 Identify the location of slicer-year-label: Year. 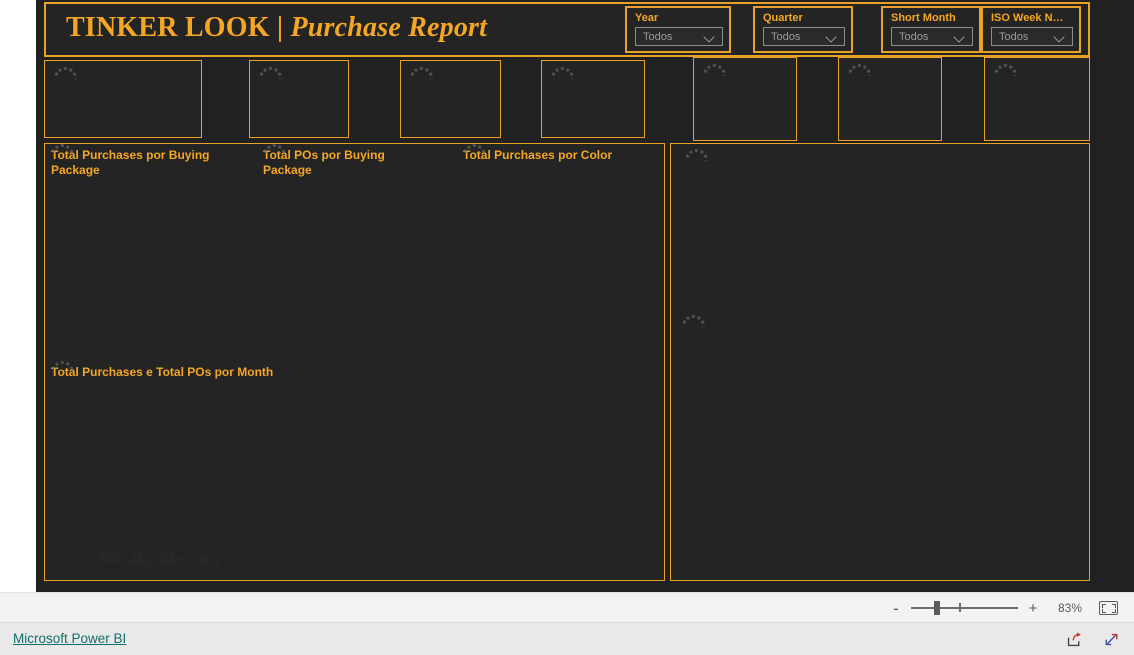
(647, 18).